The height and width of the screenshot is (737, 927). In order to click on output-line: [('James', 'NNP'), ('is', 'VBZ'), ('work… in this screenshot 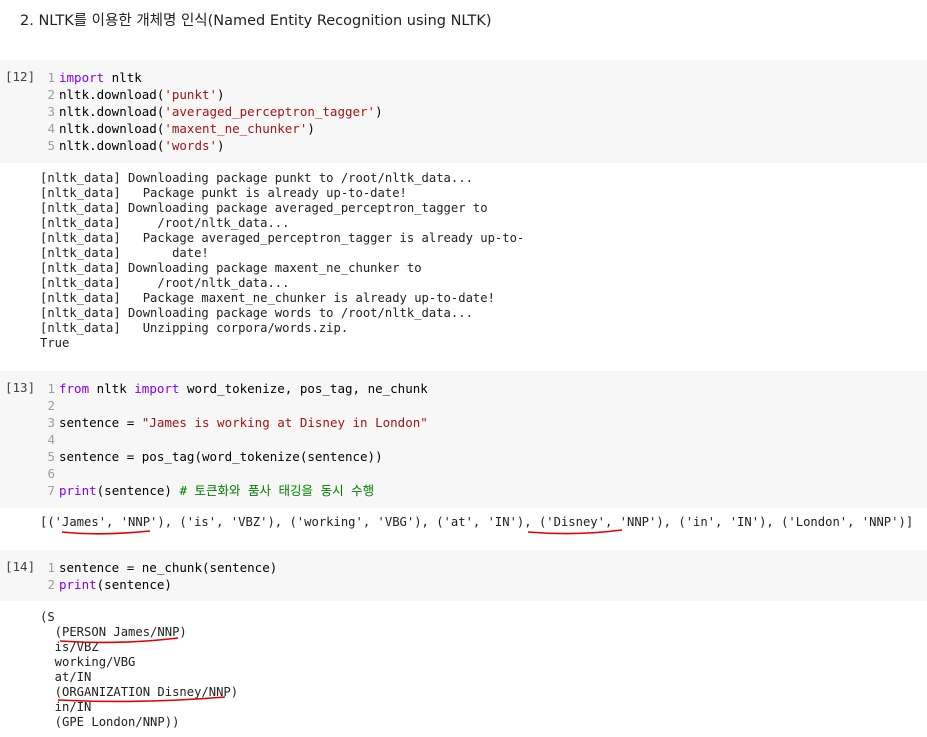, I will do `click(477, 522)`.